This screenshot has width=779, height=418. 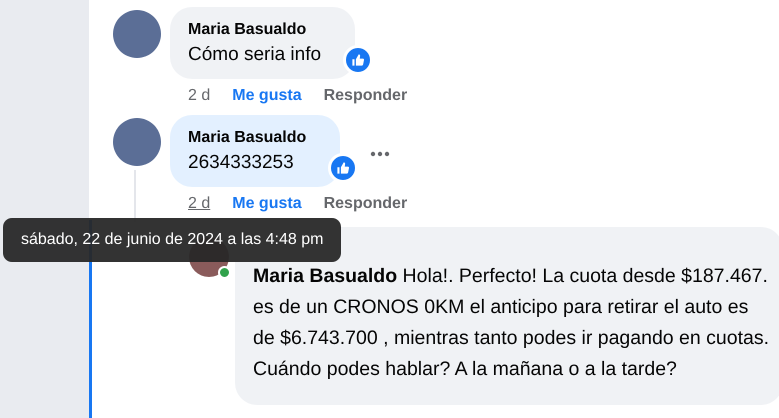 What do you see at coordinates (380, 154) in the screenshot?
I see `more-options-icon` at bounding box center [380, 154].